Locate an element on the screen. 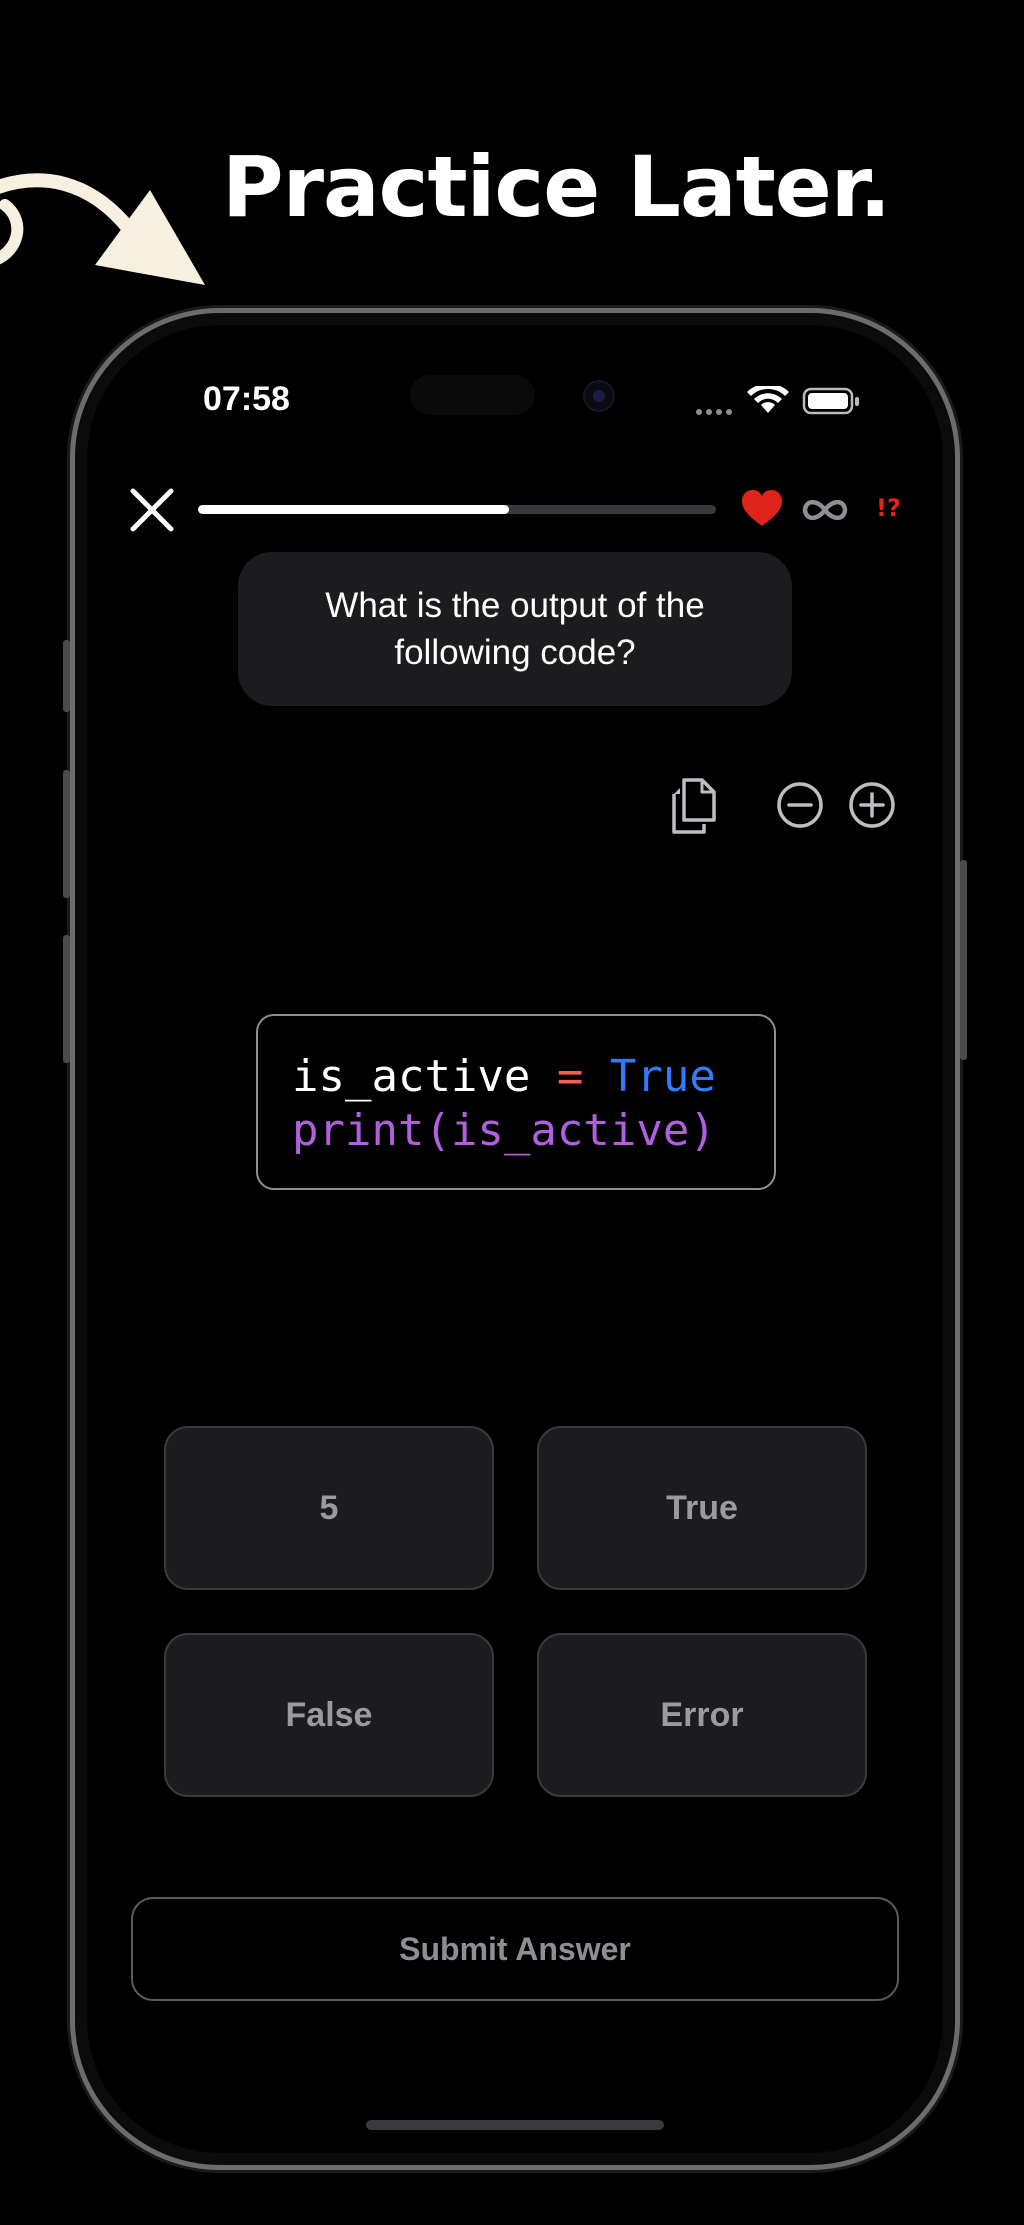  close-icon is located at coordinates (152, 510).